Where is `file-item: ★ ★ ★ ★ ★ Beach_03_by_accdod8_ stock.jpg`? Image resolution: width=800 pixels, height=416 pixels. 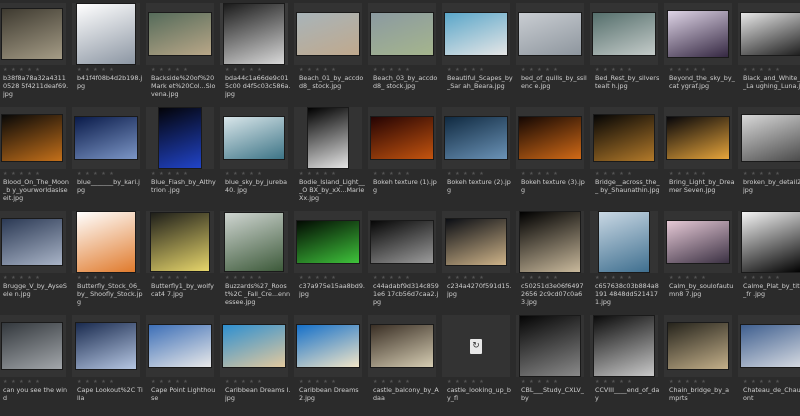
file-item: ★ ★ ★ ★ ★ Beach_03_by_accdod8_ stock.jpg is located at coordinates (402, 52).